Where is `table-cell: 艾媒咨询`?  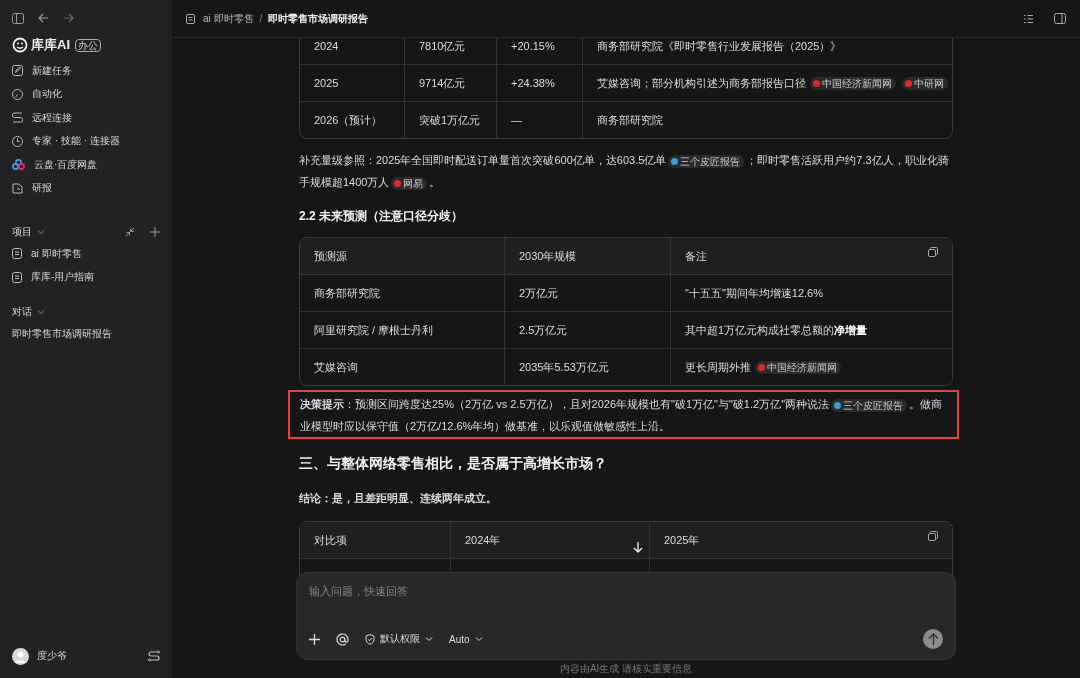
table-cell: 艾媒咨询 is located at coordinates (336, 367).